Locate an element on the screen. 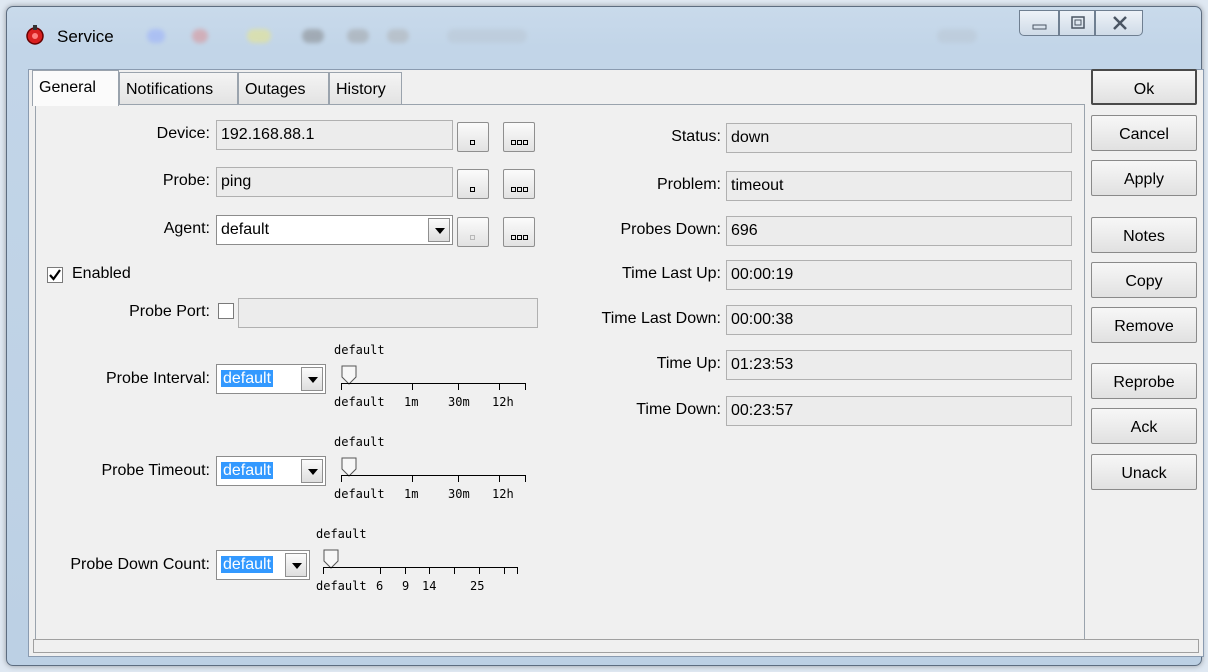  reprobe-button: Reprobe is located at coordinates (1144, 381).